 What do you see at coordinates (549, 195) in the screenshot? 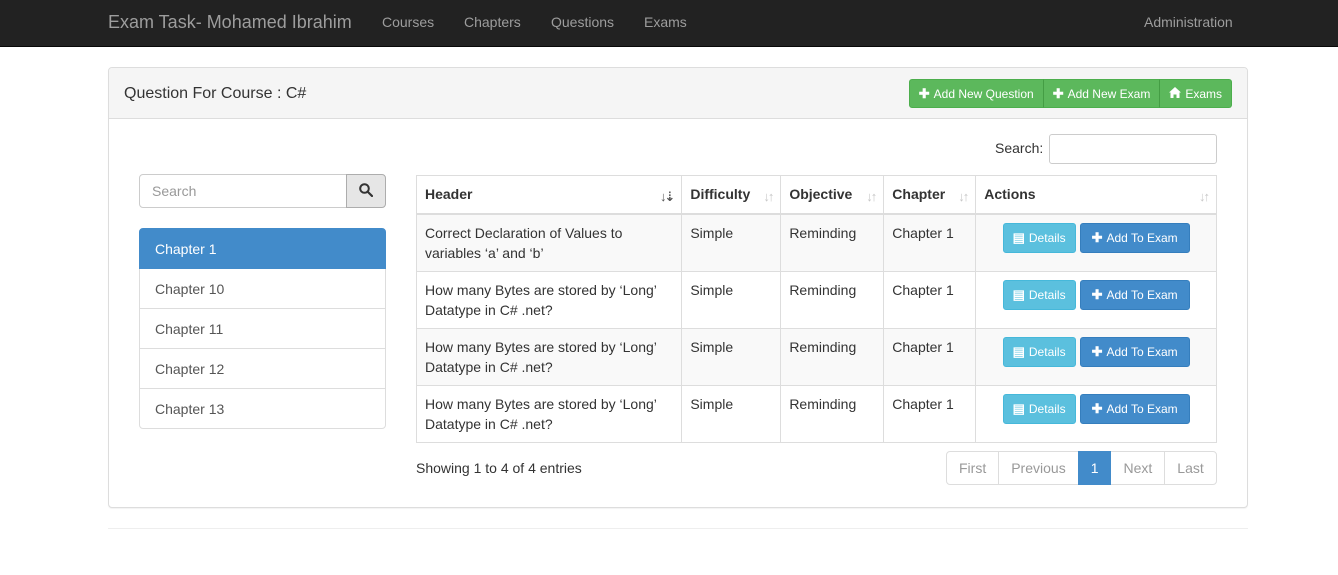
I see `column-header-header: Header ↓⇣` at bounding box center [549, 195].